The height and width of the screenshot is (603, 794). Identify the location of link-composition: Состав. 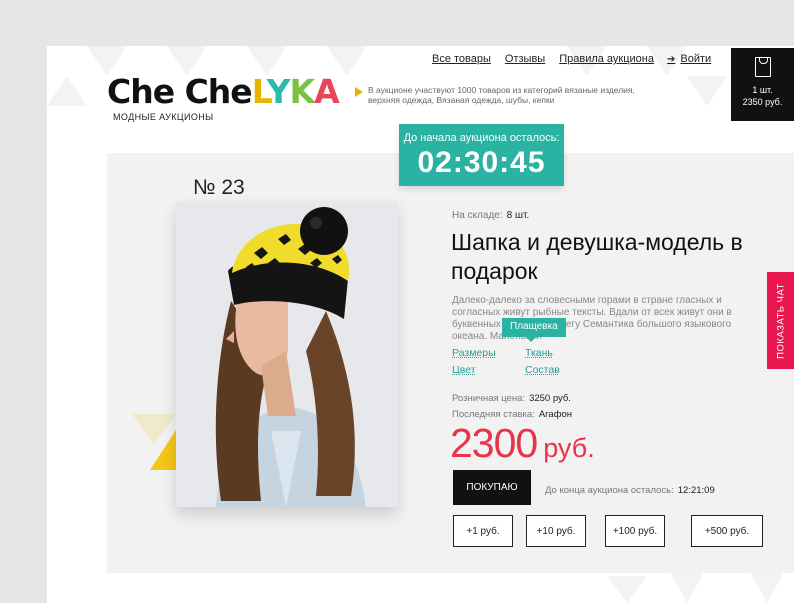
(542, 370).